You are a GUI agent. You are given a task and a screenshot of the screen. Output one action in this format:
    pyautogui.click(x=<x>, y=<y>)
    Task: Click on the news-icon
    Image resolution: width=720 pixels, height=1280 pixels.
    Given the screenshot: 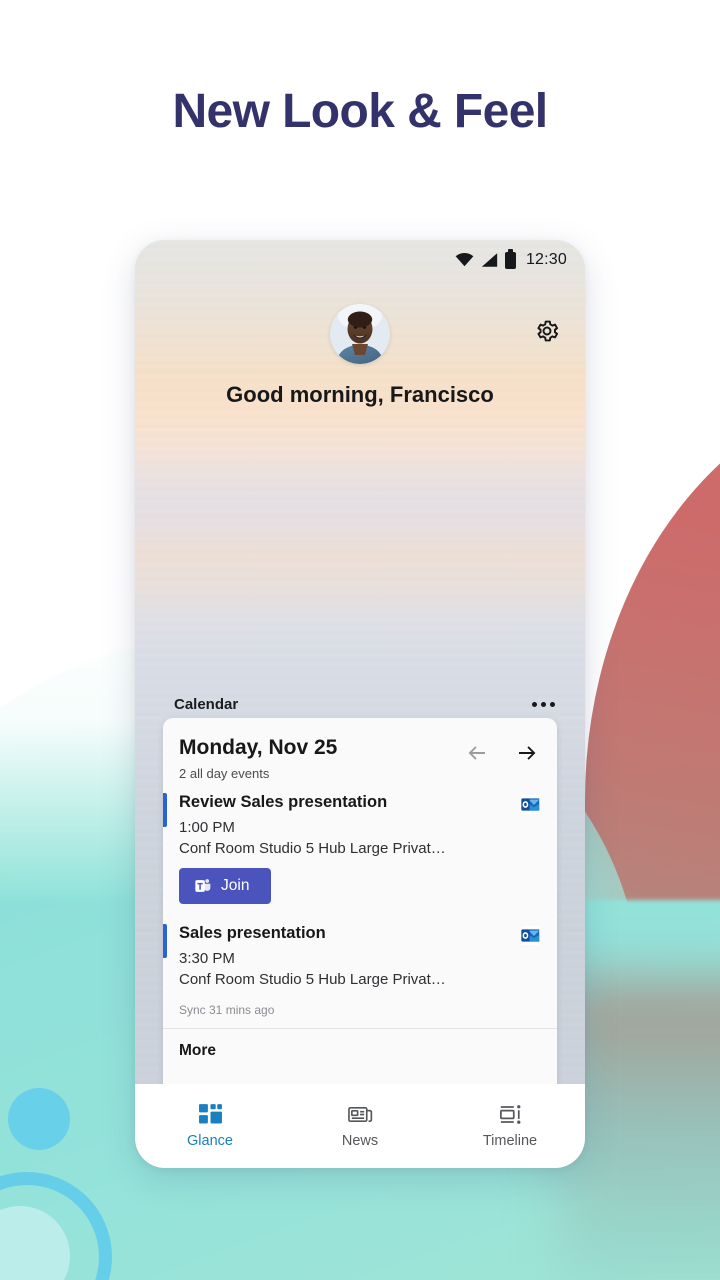 What is the action you would take?
    pyautogui.click(x=359, y=1114)
    